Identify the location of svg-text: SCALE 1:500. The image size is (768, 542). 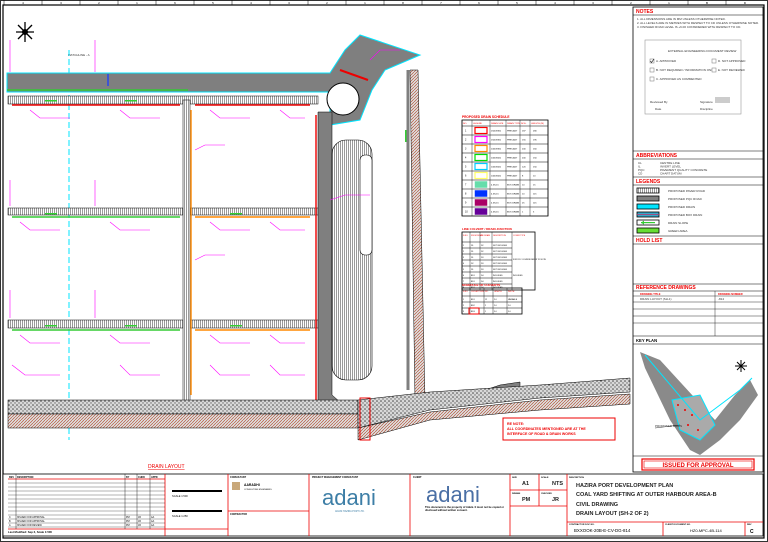
(180, 496).